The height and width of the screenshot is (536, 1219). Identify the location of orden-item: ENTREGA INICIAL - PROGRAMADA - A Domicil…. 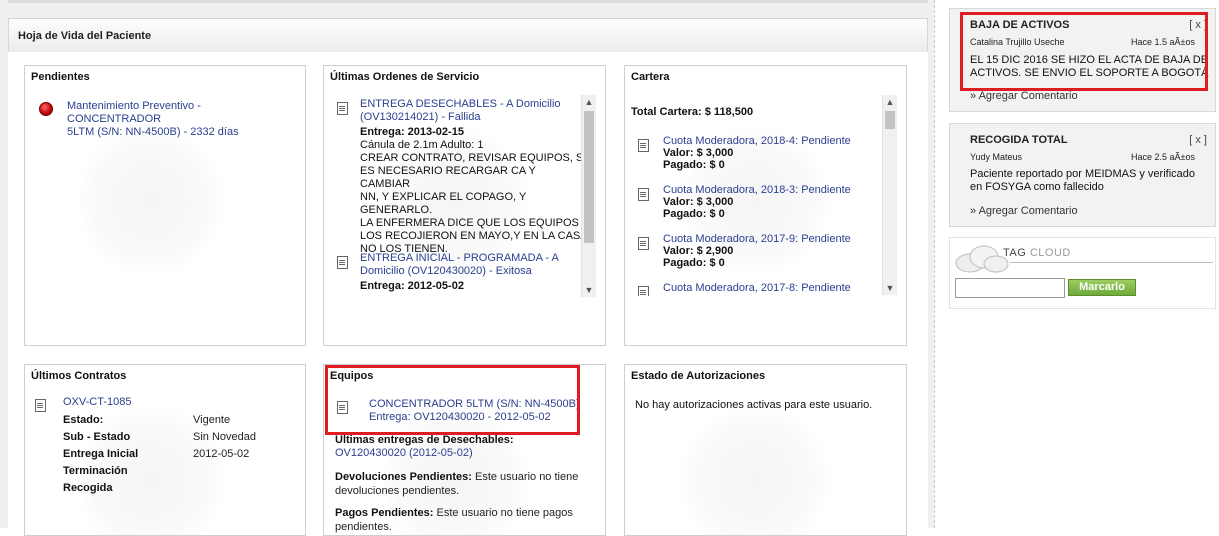
(474, 265).